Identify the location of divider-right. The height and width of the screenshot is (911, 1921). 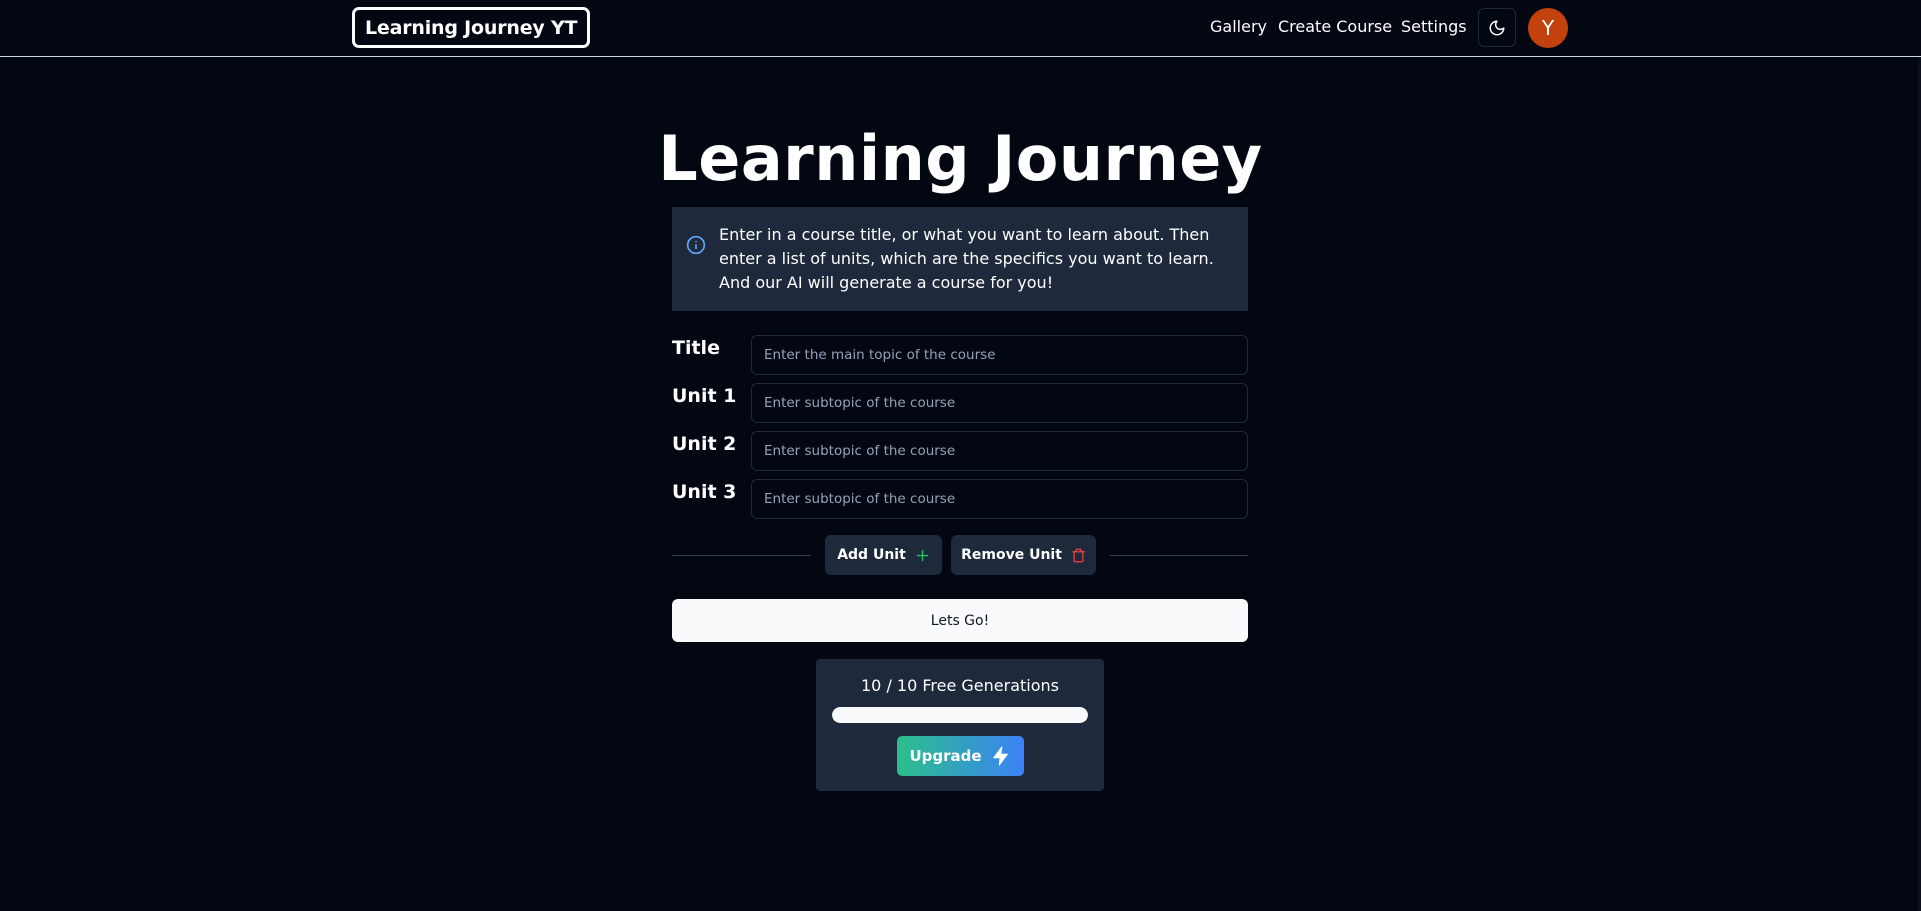
(1179, 555).